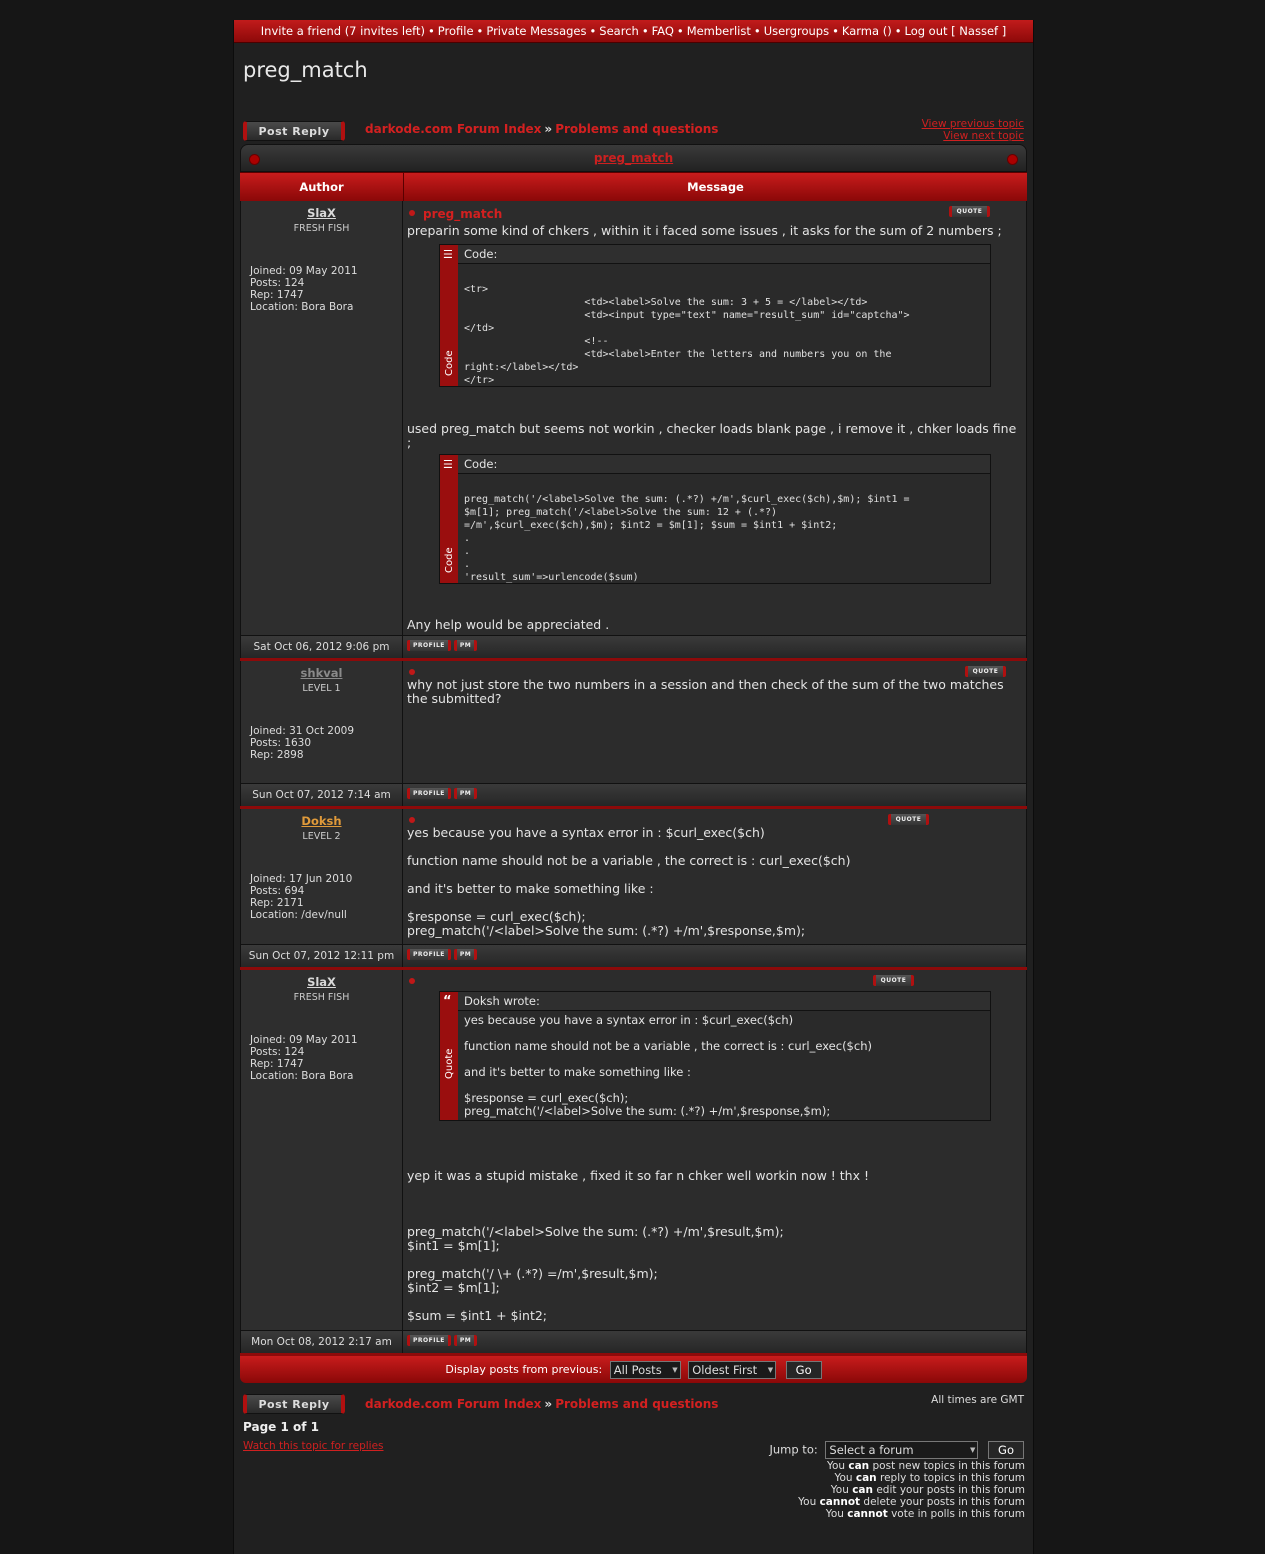  Describe the element at coordinates (321, 795) in the screenshot. I see `post-date: Sun Oct 07, 2012 7:14 am` at that location.